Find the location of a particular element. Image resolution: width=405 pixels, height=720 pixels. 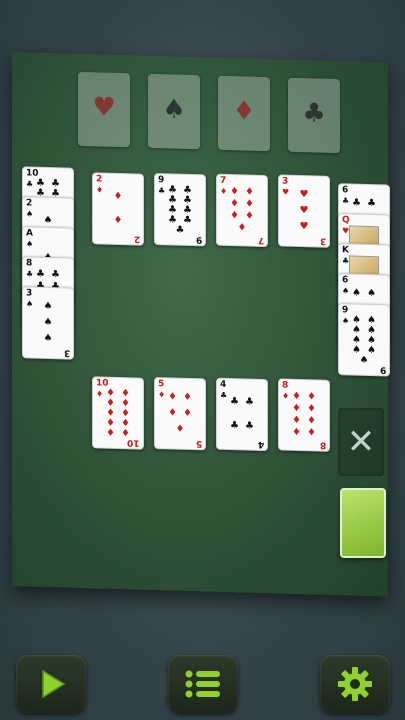

bottom-row-card: 10 ♦ 10 ♦ ♦ ♦ ♦ ♦ ♦ ♦ ♦ ♦ ♦ is located at coordinates (118, 413).